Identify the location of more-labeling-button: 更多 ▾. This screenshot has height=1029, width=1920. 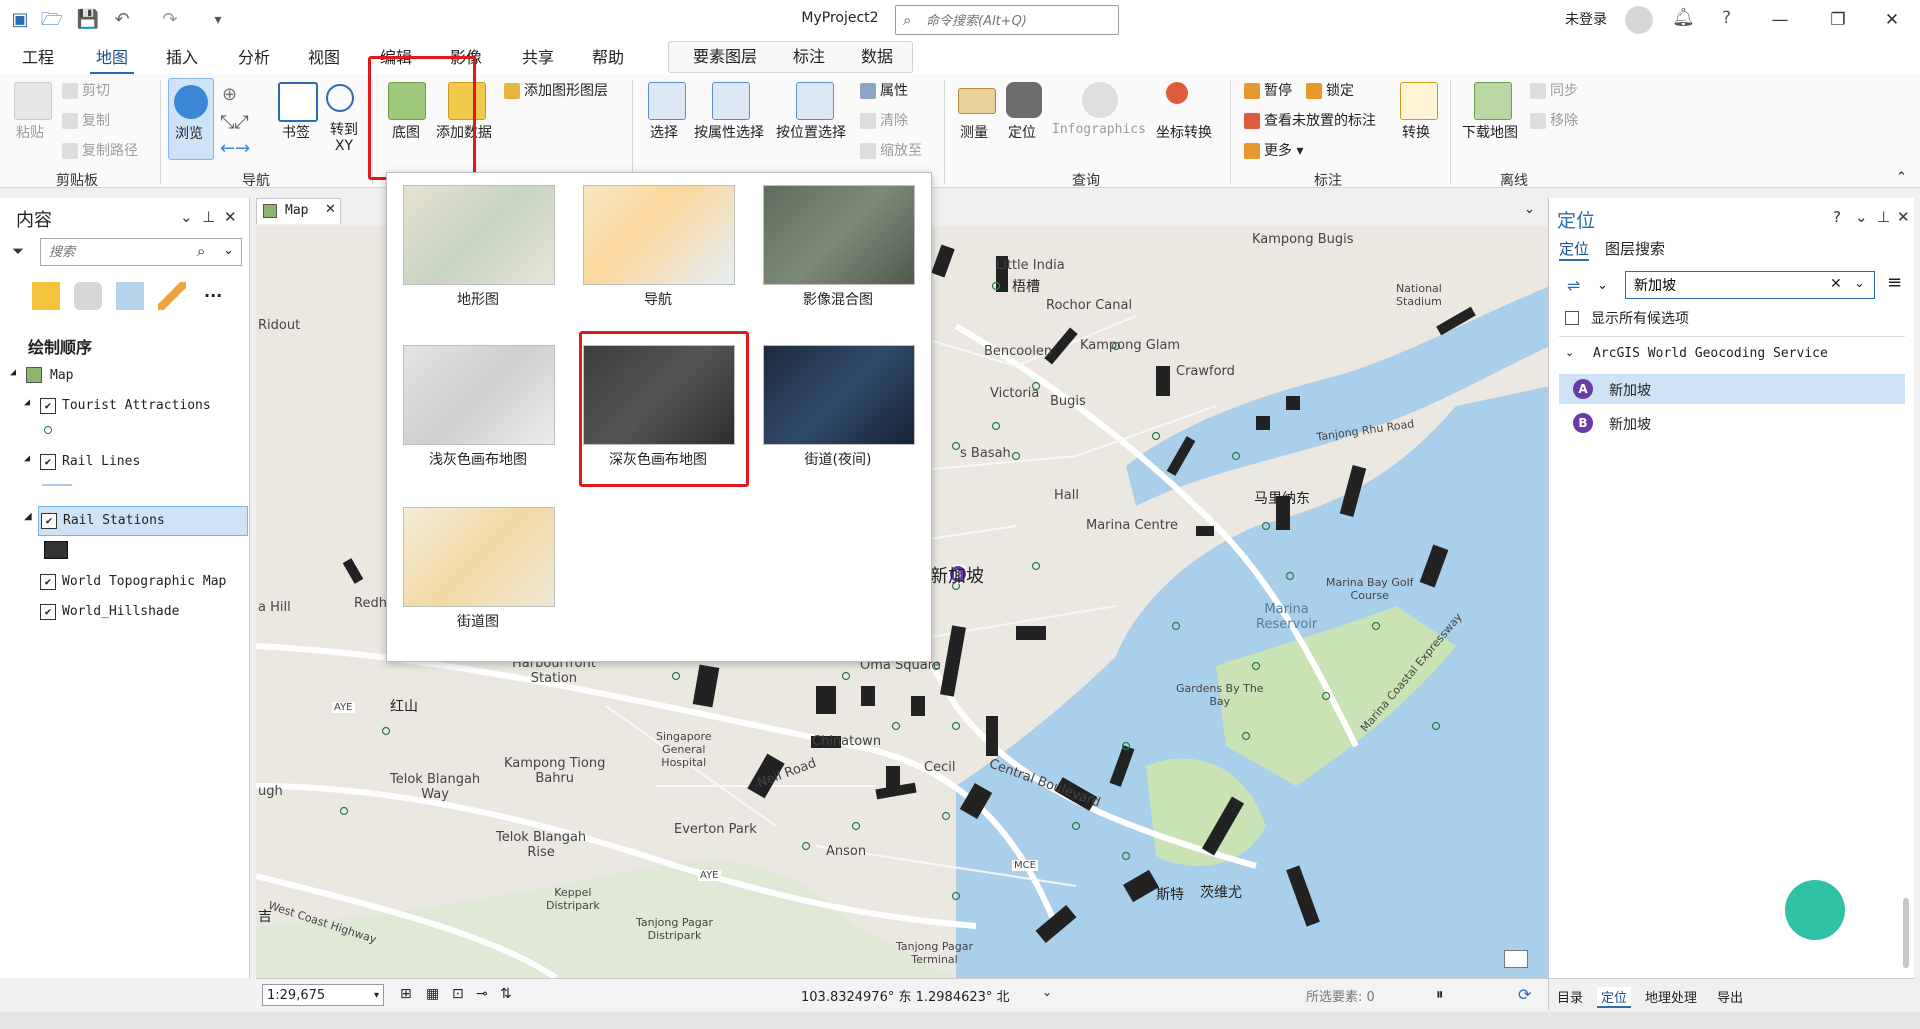
(1273, 150).